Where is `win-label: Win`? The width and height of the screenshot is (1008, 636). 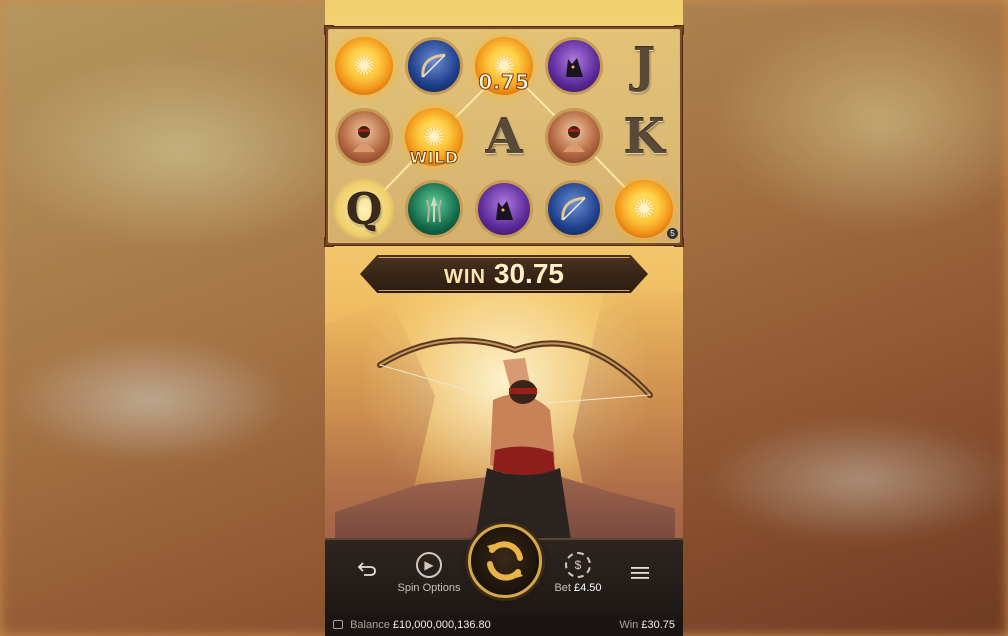 win-label: Win is located at coordinates (629, 625).